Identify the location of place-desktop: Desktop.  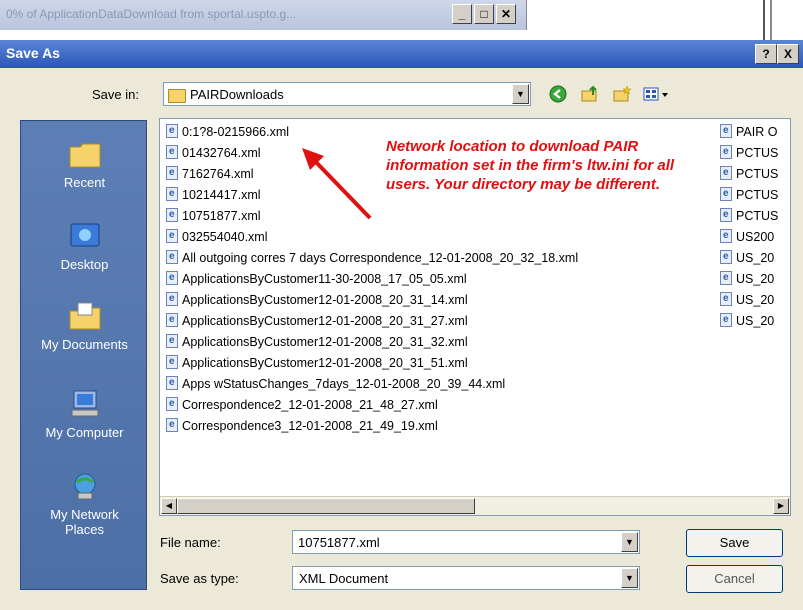
(84, 246).